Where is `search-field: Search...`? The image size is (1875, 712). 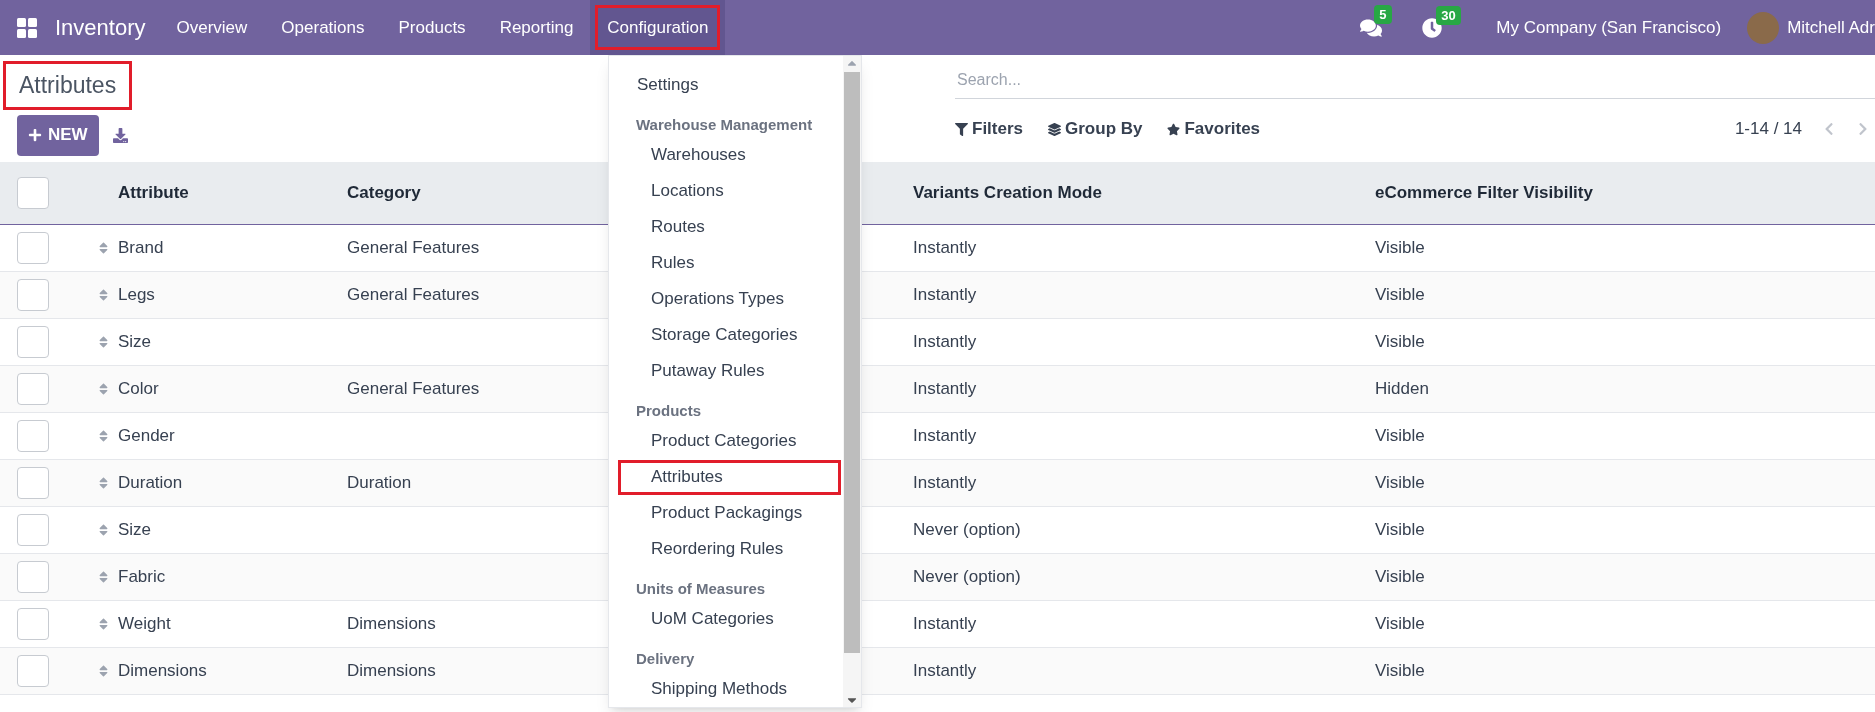 search-field: Search... is located at coordinates (1415, 80).